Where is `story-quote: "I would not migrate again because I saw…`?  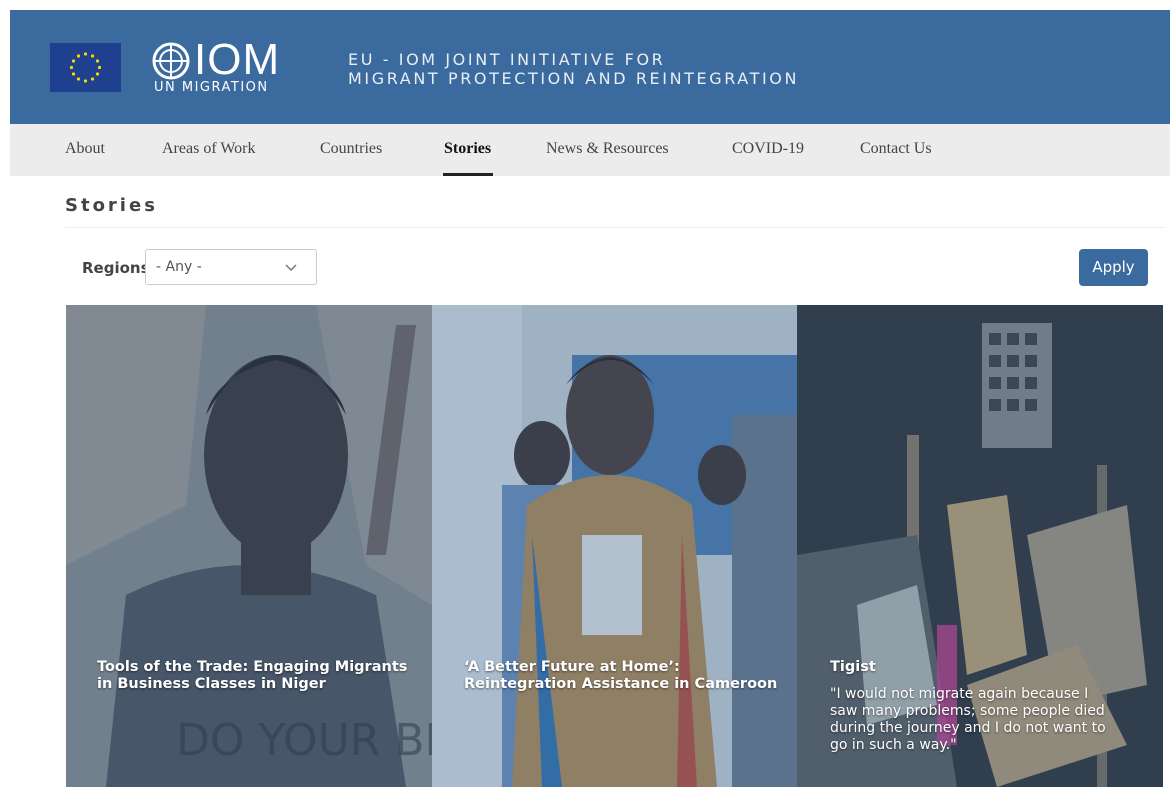 story-quote: "I would not migrate again because I saw… is located at coordinates (968, 720).